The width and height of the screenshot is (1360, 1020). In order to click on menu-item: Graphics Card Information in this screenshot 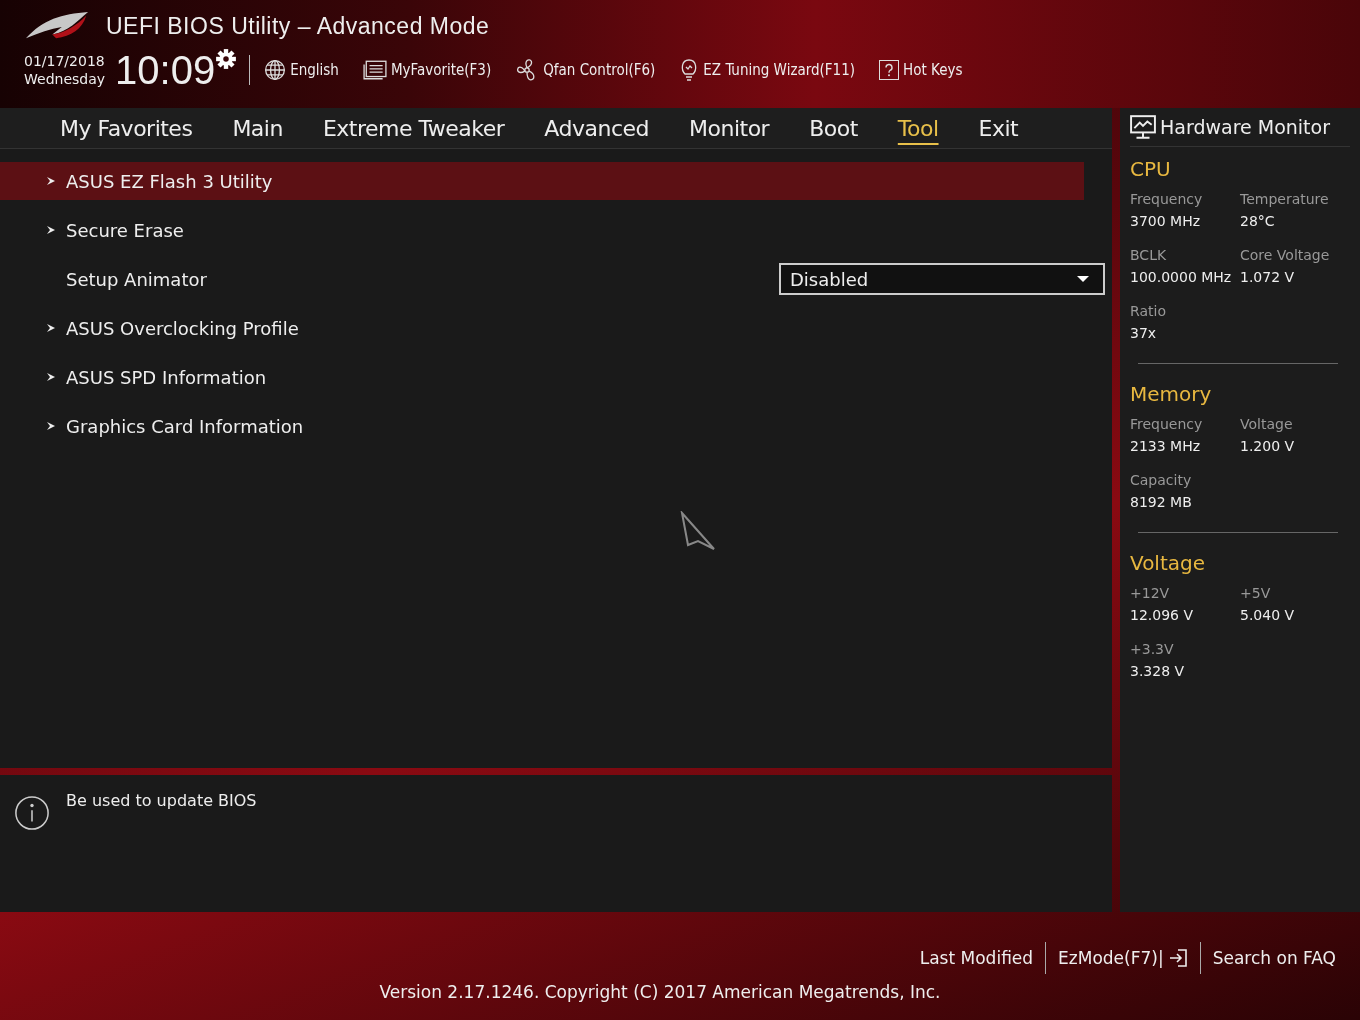, I will do `click(542, 426)`.